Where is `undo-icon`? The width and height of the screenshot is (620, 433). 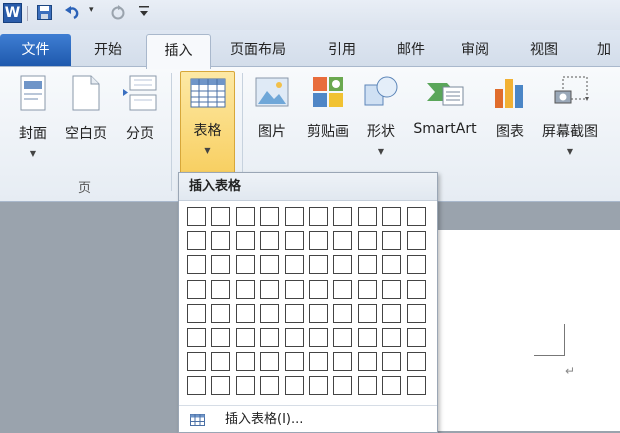
undo-icon is located at coordinates (72, 12).